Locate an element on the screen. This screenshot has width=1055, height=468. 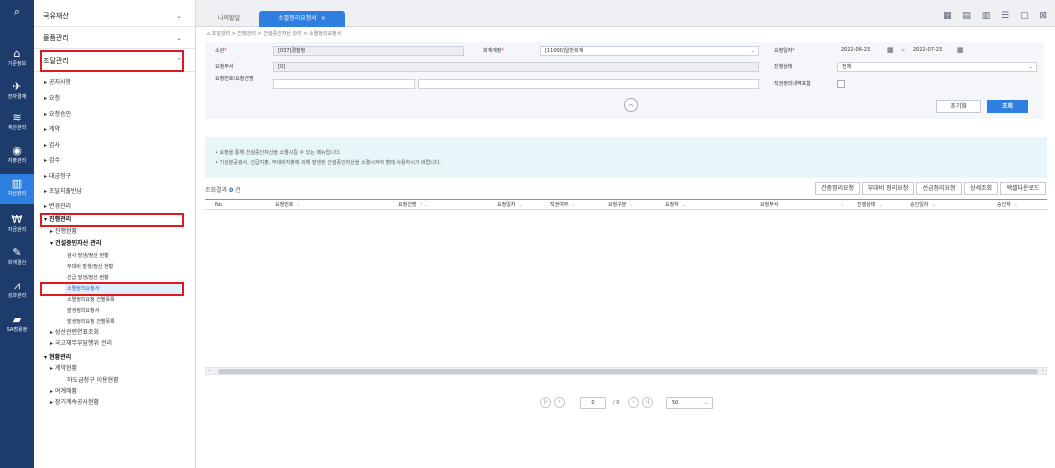
menu-item: 발생정리요청서 is located at coordinates (83, 311).